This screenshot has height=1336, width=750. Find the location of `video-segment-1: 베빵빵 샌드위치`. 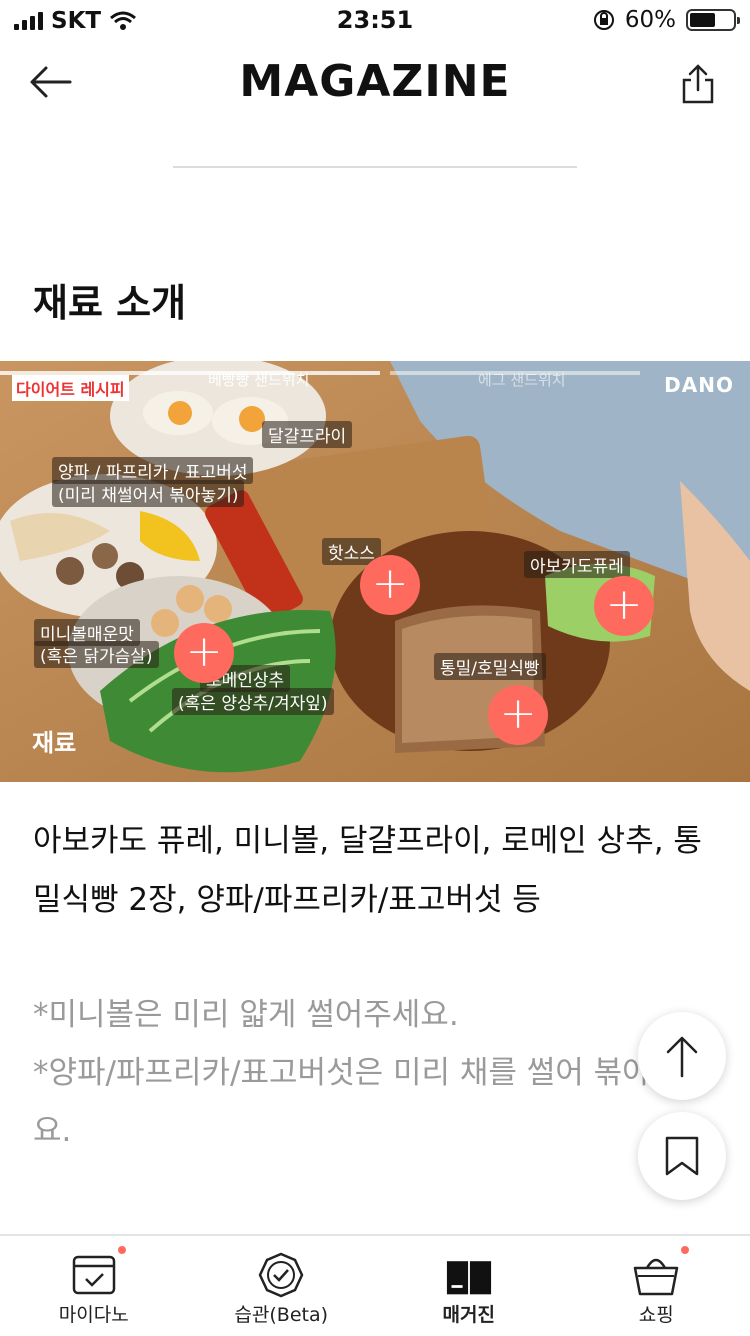

video-segment-1: 베빵빵 샌드위치 is located at coordinates (258, 379).